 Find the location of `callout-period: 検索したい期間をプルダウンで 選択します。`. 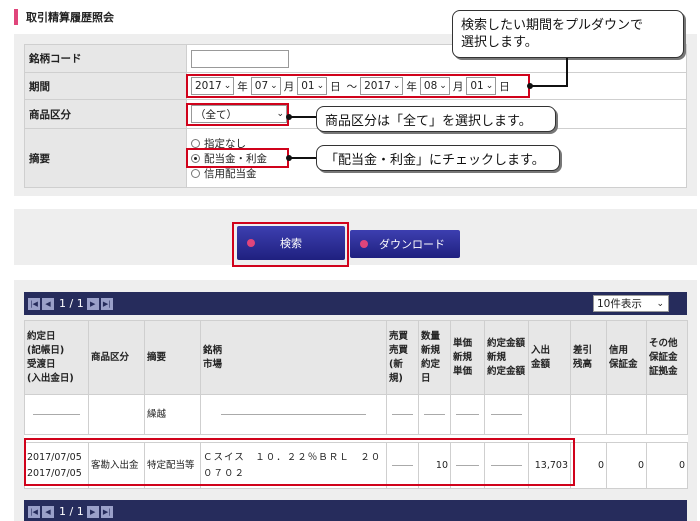

callout-period: 検索したい期間をプルダウンで 選択します。 is located at coordinates (568, 34).